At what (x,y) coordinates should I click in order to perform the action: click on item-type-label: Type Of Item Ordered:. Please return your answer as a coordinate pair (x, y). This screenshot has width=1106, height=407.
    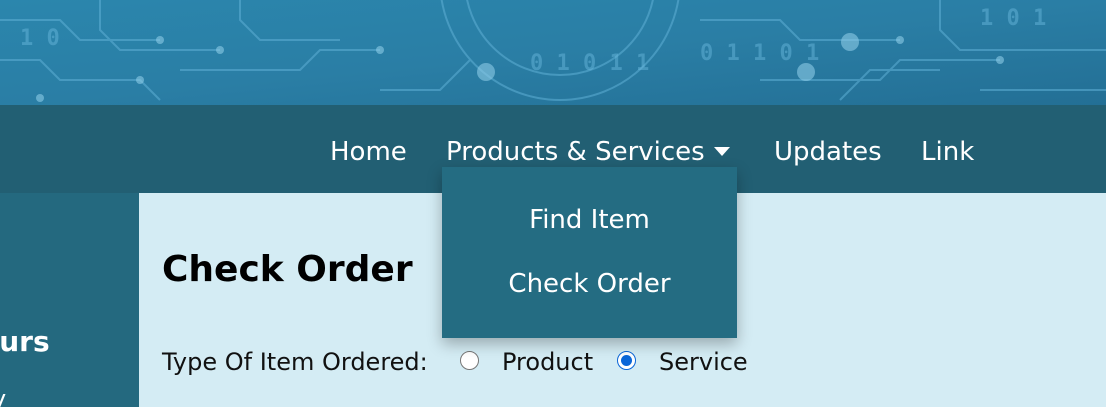
    Looking at the image, I should click on (295, 362).